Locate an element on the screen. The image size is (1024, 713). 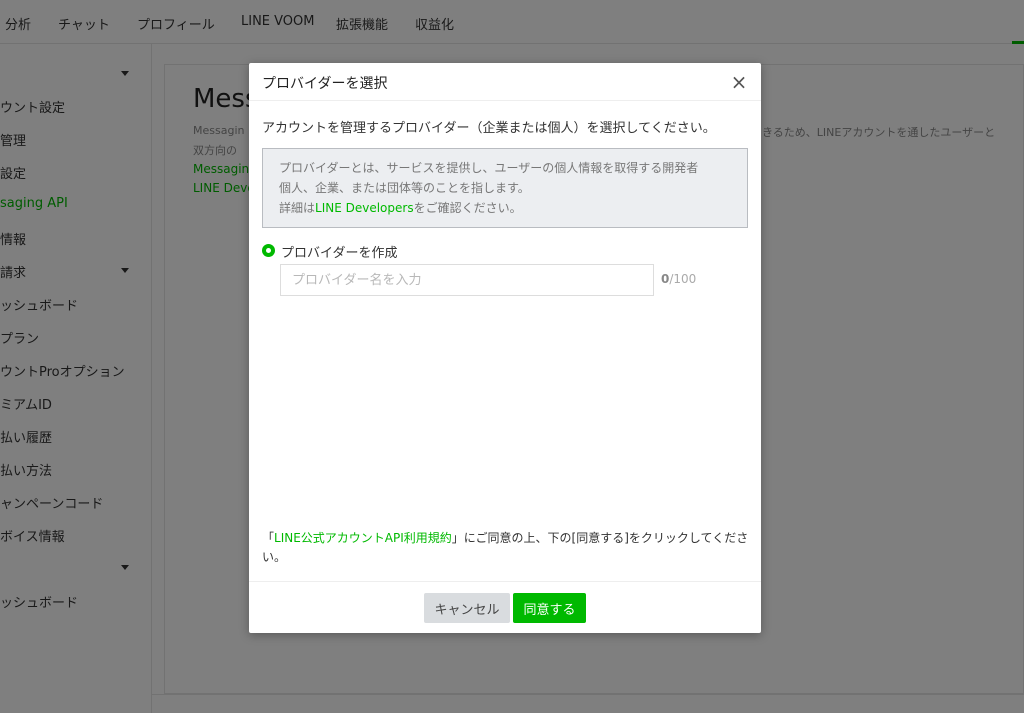
dialog-footer: キャンセル 同意する is located at coordinates (505, 607).